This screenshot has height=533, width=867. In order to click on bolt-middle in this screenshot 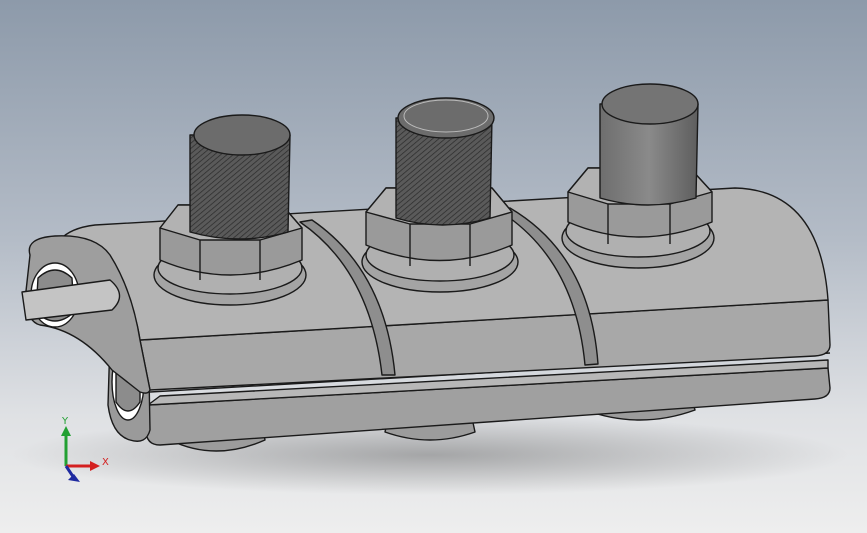, I will do `click(440, 195)`.